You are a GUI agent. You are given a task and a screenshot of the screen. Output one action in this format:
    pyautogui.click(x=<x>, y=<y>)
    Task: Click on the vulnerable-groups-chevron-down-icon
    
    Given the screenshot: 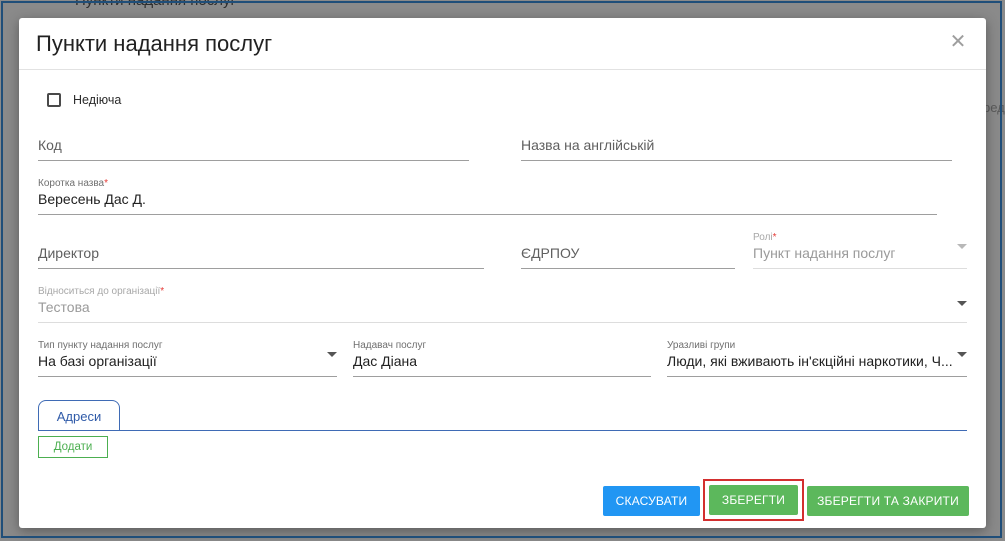 What is the action you would take?
    pyautogui.click(x=962, y=354)
    